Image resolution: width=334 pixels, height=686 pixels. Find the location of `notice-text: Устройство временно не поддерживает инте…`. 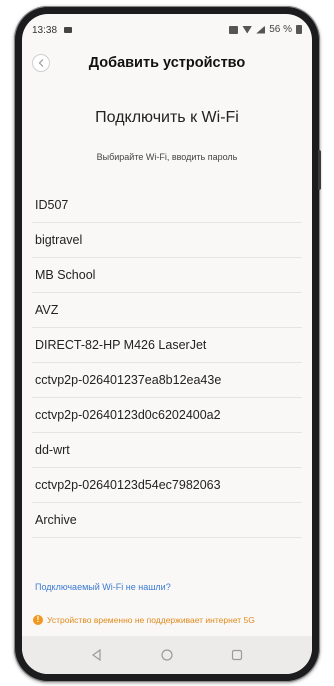

notice-text: Устройство временно не поддерживает инте… is located at coordinates (151, 620).